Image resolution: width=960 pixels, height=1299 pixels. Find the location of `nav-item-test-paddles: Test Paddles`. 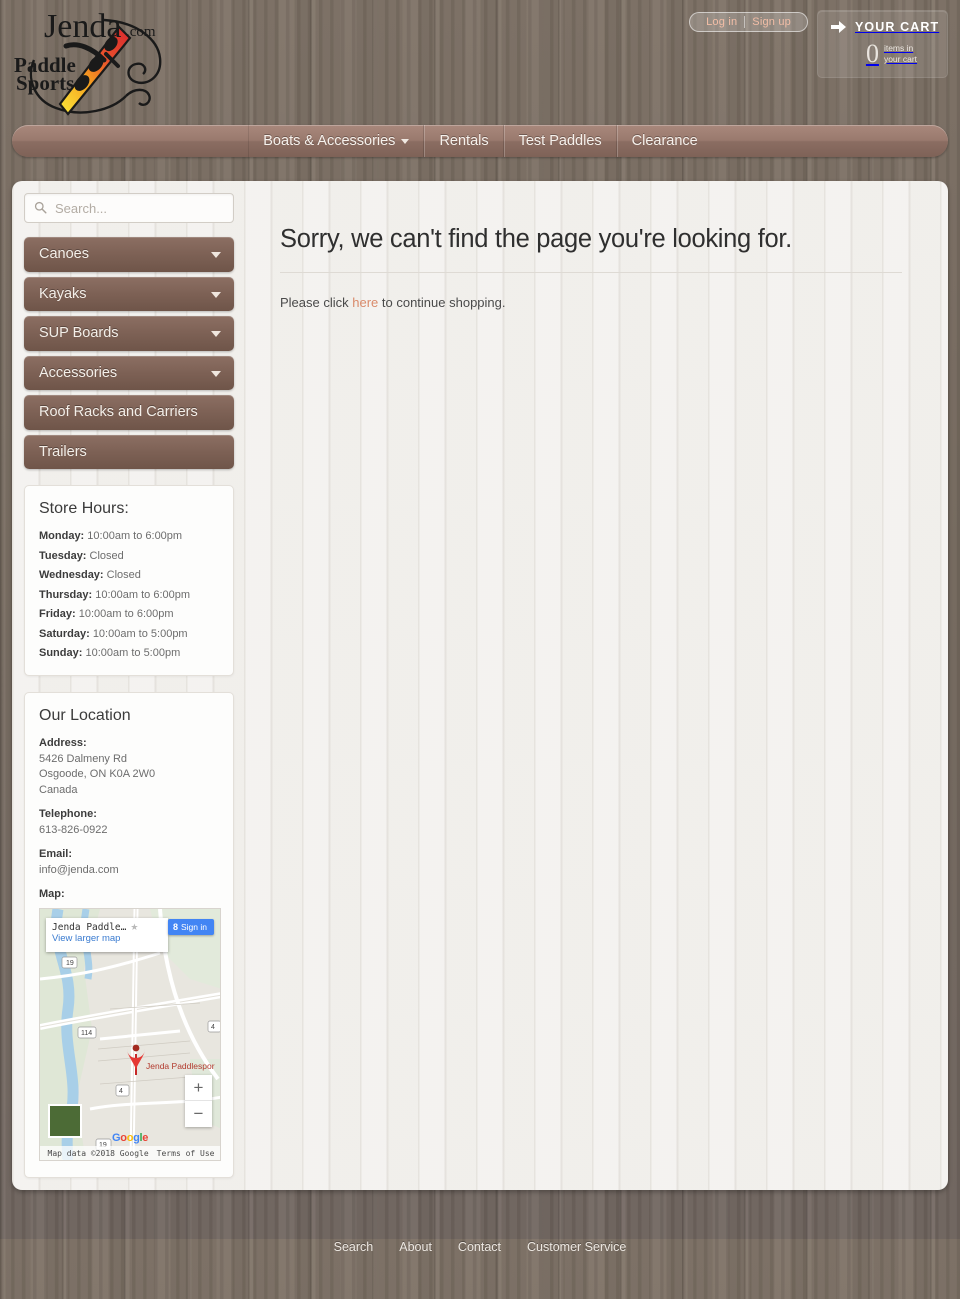

nav-item-test-paddles: Test Paddles is located at coordinates (560, 141).